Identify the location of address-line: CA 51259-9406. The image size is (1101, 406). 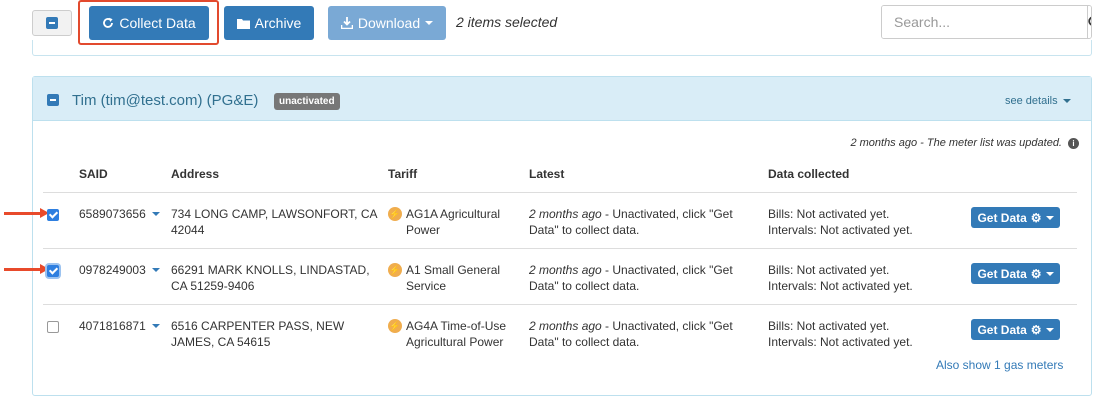
(213, 286).